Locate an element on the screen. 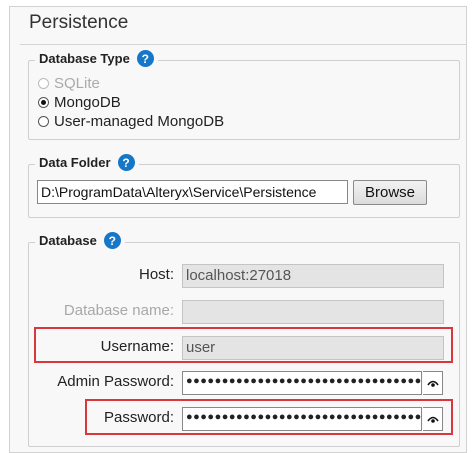 This screenshot has height=453, width=474. radio-user-managed-mongodb-label: User-managed MongoDB is located at coordinates (139, 121).